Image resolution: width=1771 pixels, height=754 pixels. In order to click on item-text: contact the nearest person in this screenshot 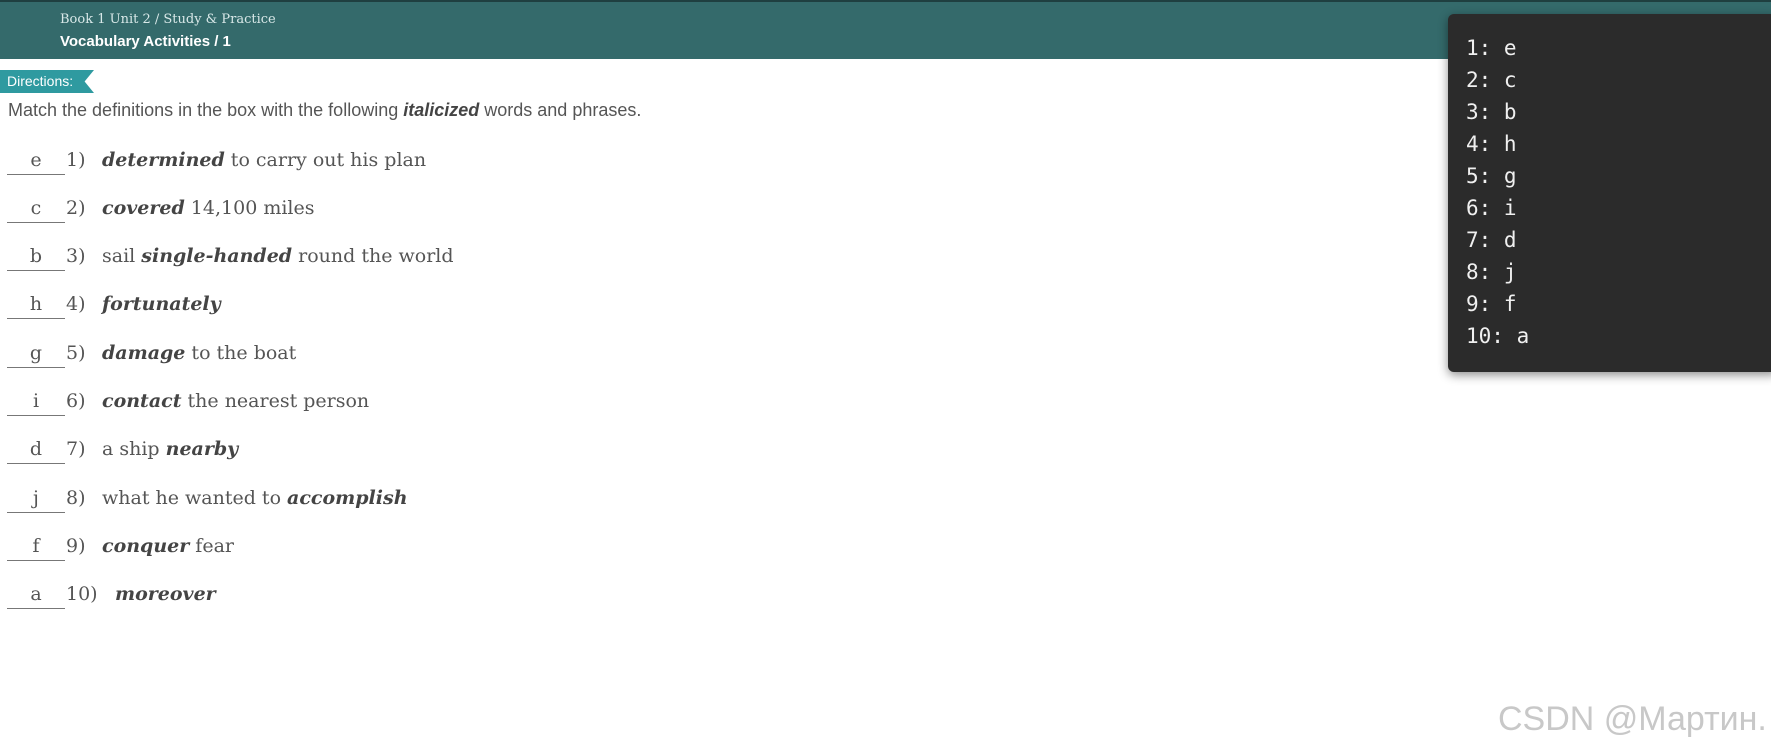, I will do `click(235, 401)`.